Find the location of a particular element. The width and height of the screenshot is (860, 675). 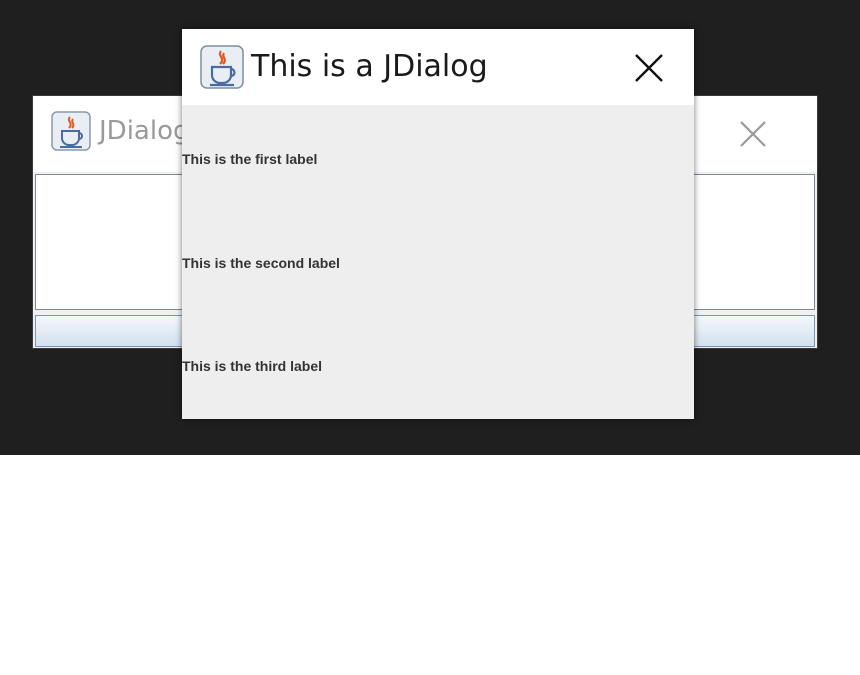

front-dialog-titlebar: This is a JDialog is located at coordinates (438, 67).